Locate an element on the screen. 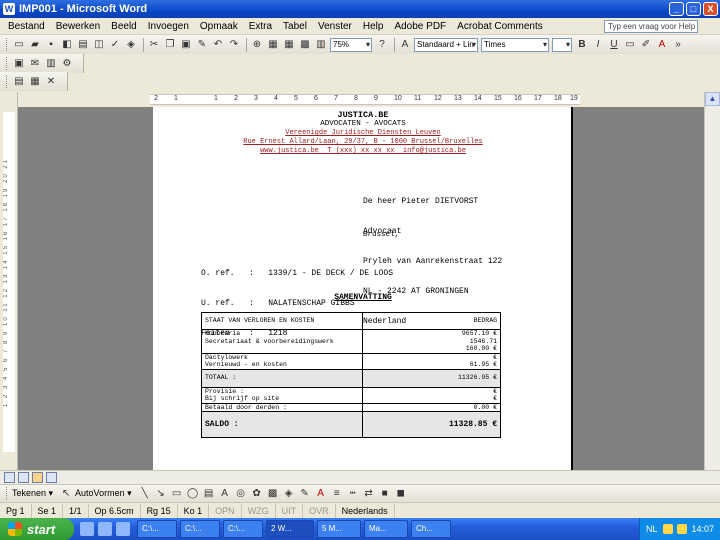 The width and height of the screenshot is (720, 540). menu-invoegen: Invoegen is located at coordinates (168, 26).